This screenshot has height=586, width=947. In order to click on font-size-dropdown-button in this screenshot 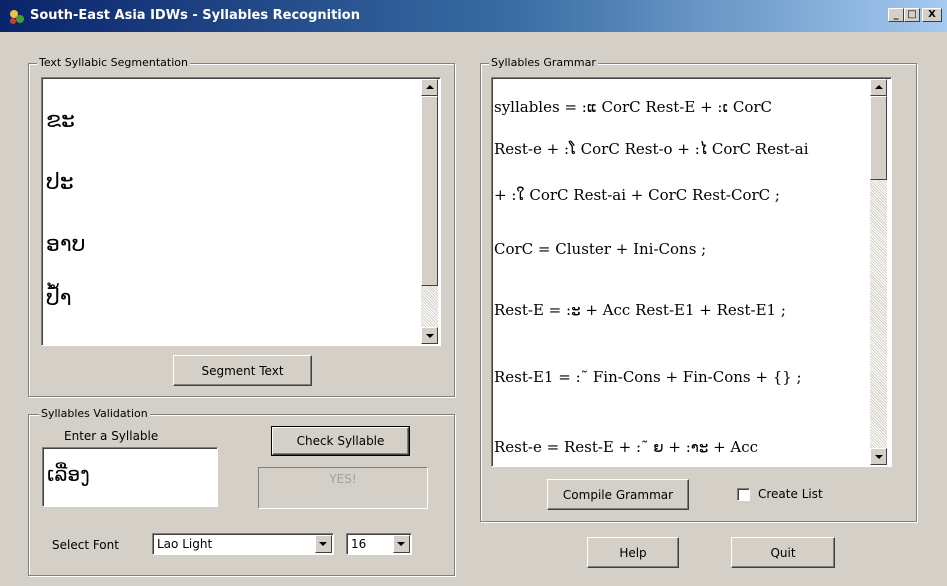, I will do `click(401, 544)`.